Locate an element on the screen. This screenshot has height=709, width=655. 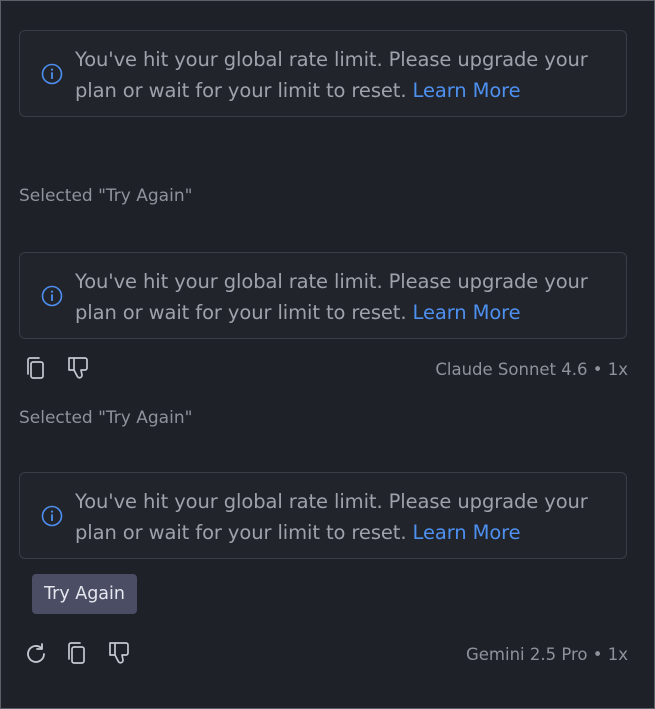
try-again-button: Try Again is located at coordinates (84, 594).